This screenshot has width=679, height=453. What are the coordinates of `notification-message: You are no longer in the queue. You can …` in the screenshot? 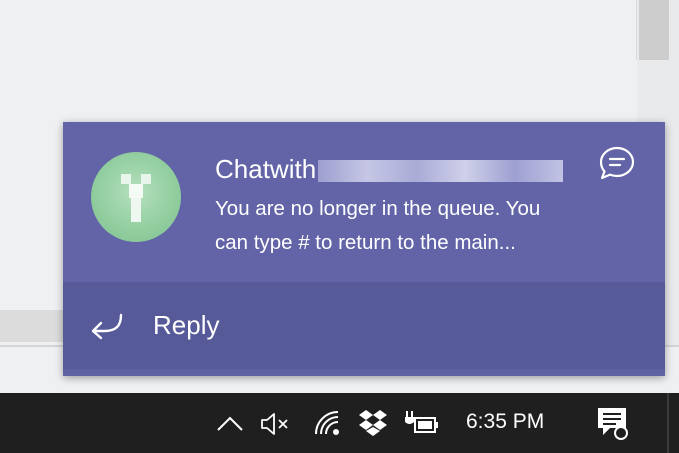 It's located at (415, 226).